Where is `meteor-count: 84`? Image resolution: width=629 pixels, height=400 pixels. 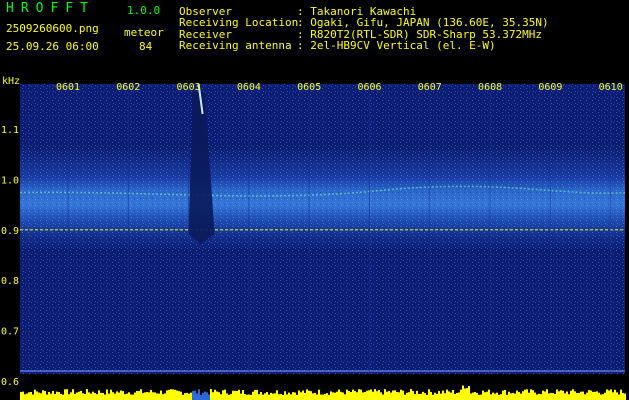 meteor-count: 84 is located at coordinates (146, 46).